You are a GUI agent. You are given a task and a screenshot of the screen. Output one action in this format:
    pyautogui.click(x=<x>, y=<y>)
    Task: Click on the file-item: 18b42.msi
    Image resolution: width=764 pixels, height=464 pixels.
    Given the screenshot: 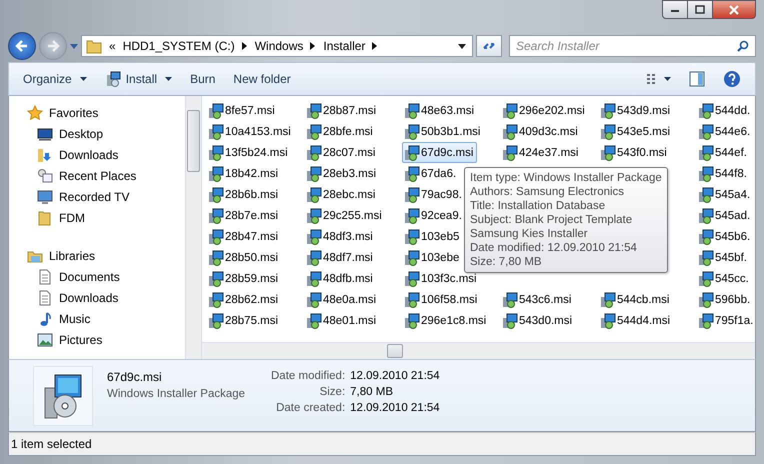 What is the action you would take?
    pyautogui.click(x=244, y=173)
    